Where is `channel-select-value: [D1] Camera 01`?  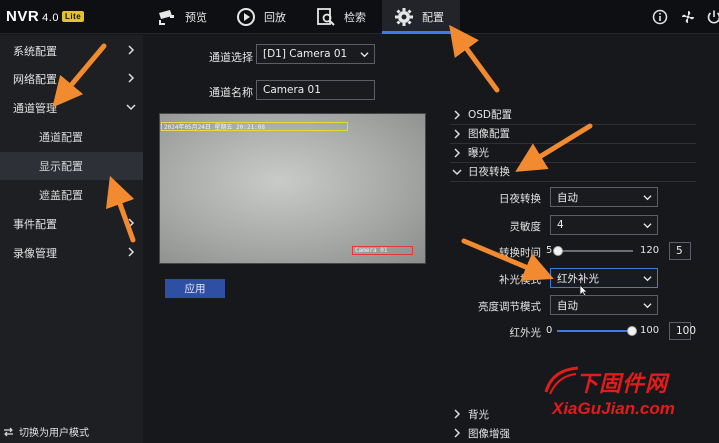
channel-select-value: [D1] Camera 01 is located at coordinates (305, 54).